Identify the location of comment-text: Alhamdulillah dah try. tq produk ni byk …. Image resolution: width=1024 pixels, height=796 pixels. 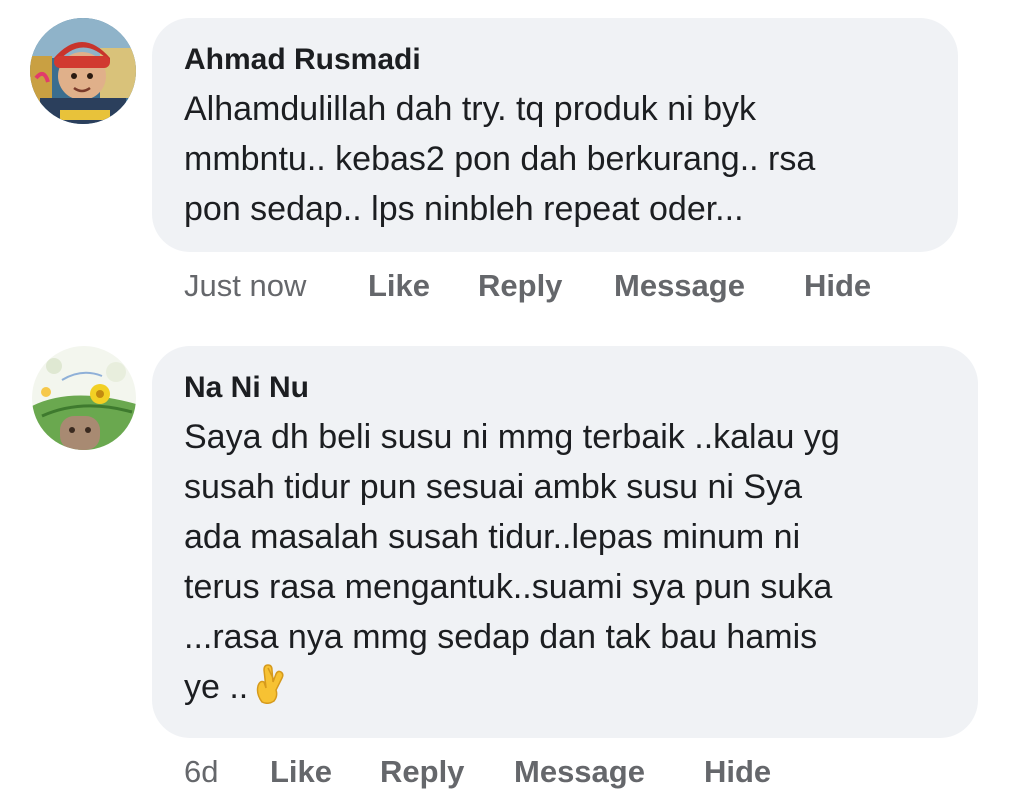
(499, 159).